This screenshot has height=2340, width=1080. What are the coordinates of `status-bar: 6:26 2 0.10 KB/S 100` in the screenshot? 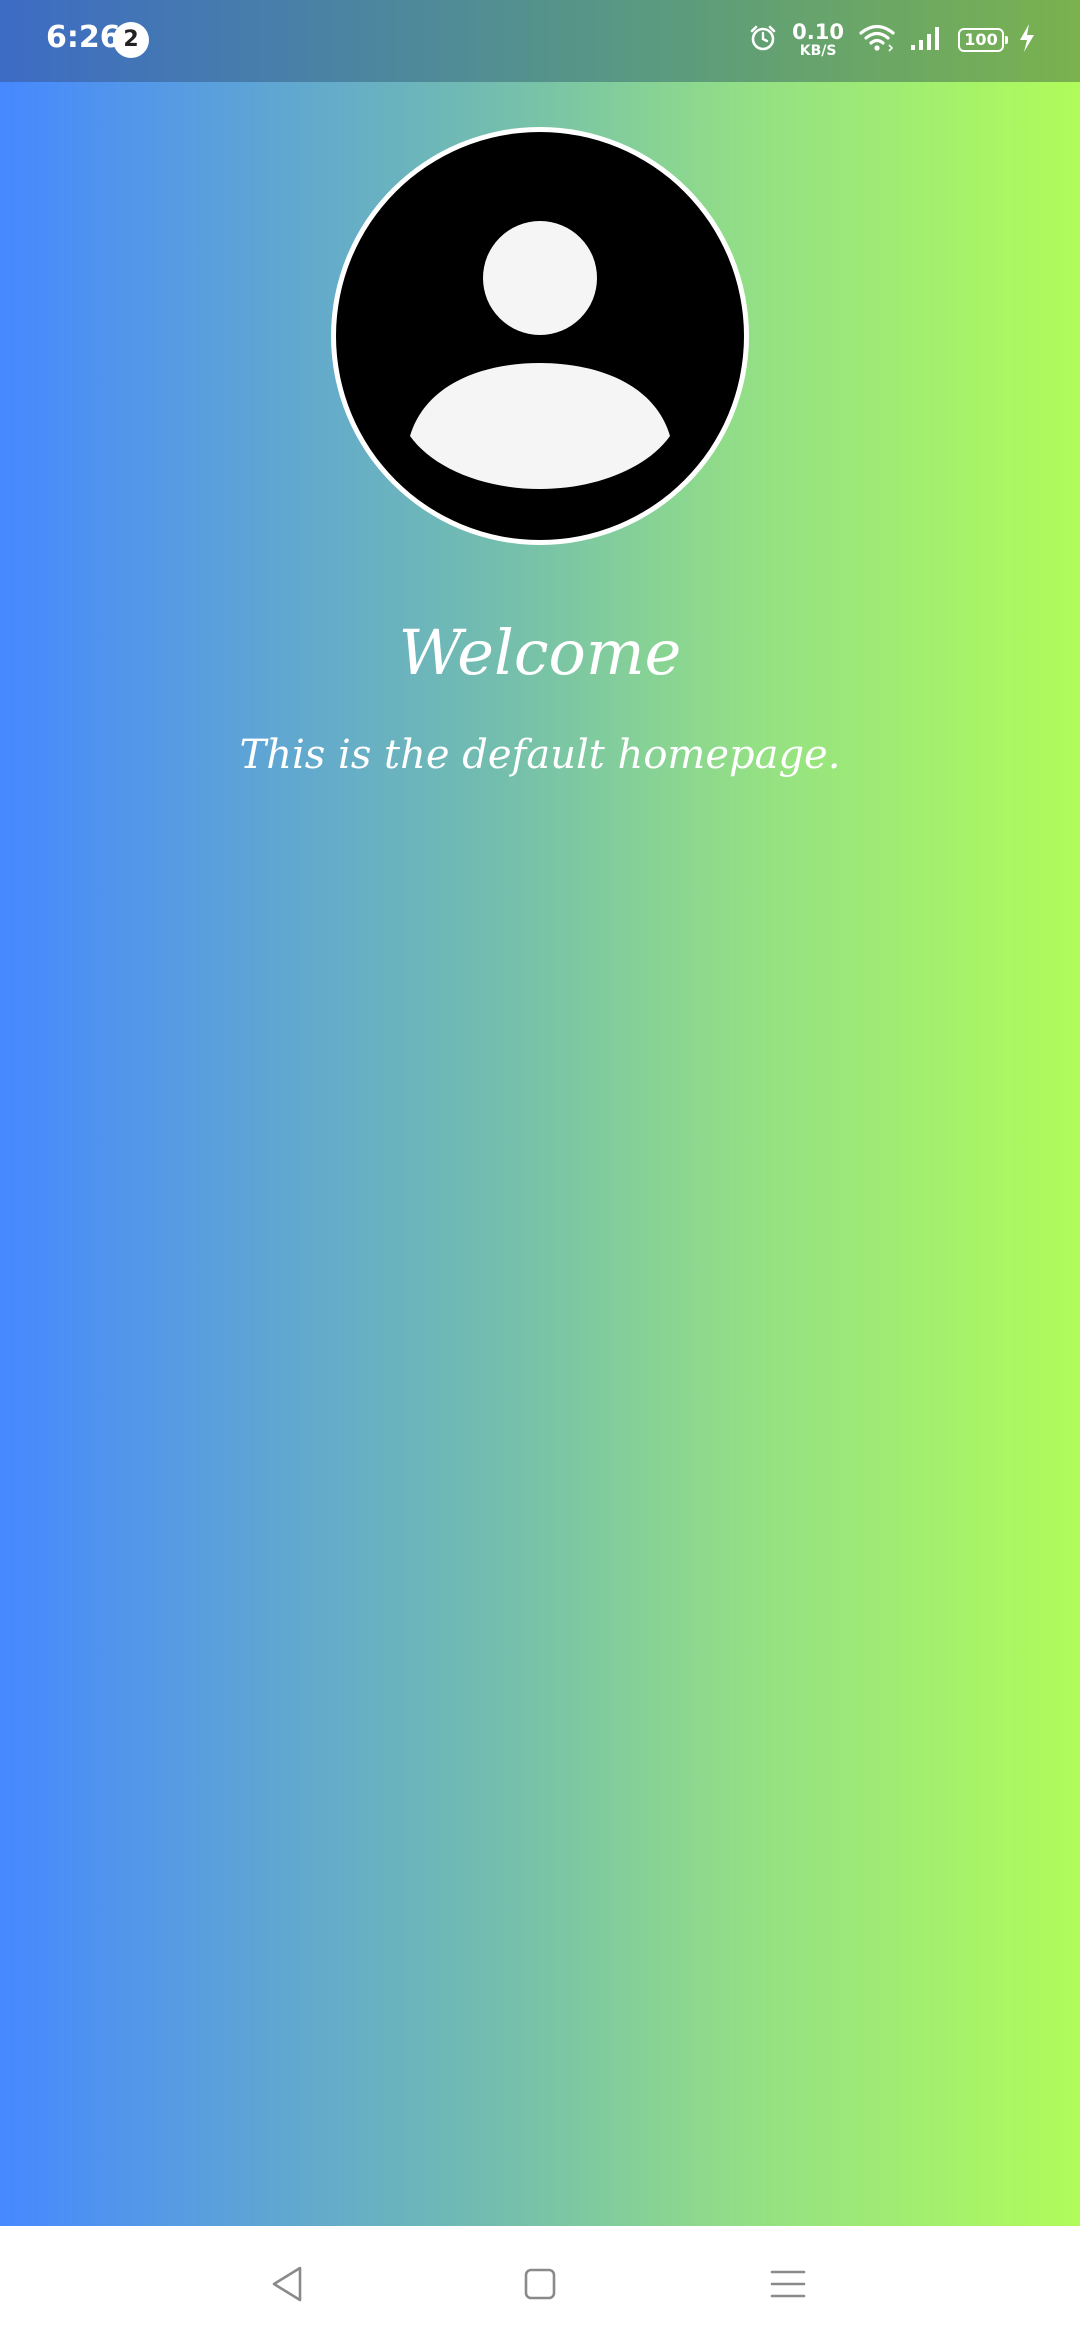 It's located at (540, 41).